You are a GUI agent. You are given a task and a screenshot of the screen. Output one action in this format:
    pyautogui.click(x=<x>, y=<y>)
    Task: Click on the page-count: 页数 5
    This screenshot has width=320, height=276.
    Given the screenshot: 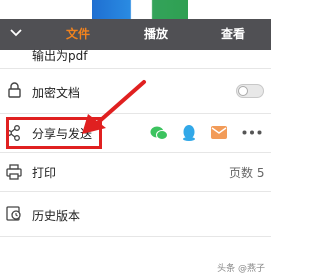 What is the action you would take?
    pyautogui.click(x=247, y=173)
    